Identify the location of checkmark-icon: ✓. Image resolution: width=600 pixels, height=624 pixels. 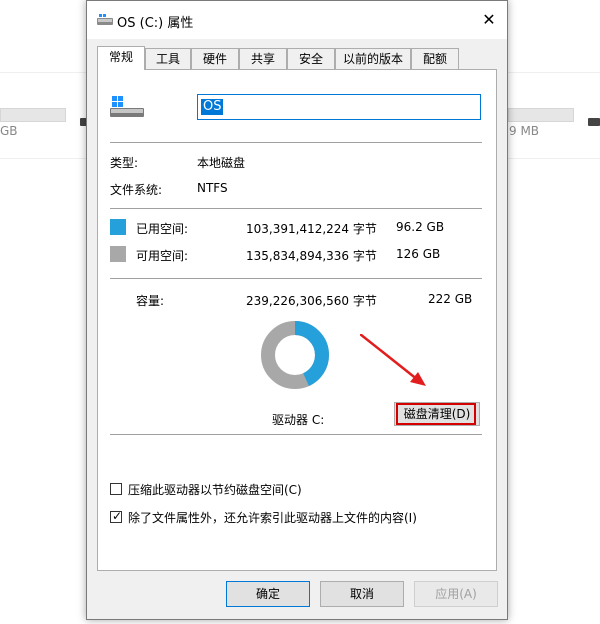
(117, 516).